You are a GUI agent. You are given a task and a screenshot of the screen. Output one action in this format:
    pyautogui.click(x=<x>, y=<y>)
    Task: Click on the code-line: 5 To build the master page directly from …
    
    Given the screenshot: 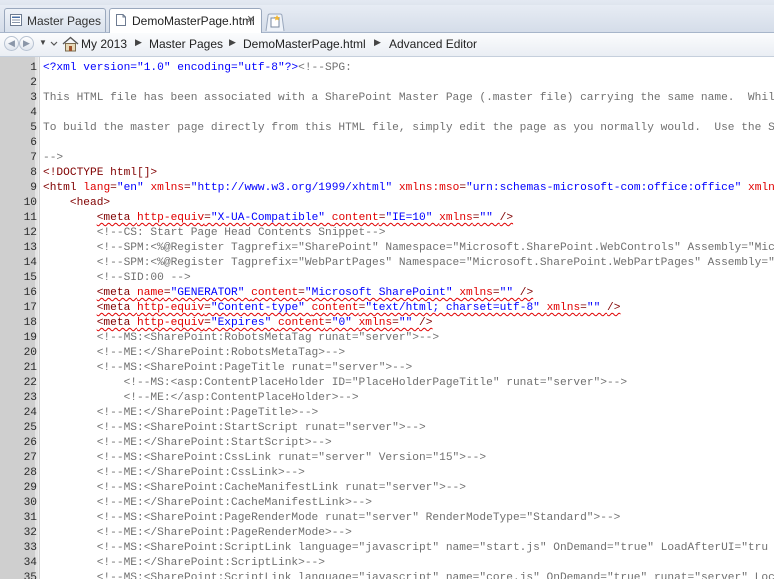 What is the action you would take?
    pyautogui.click(x=387, y=128)
    